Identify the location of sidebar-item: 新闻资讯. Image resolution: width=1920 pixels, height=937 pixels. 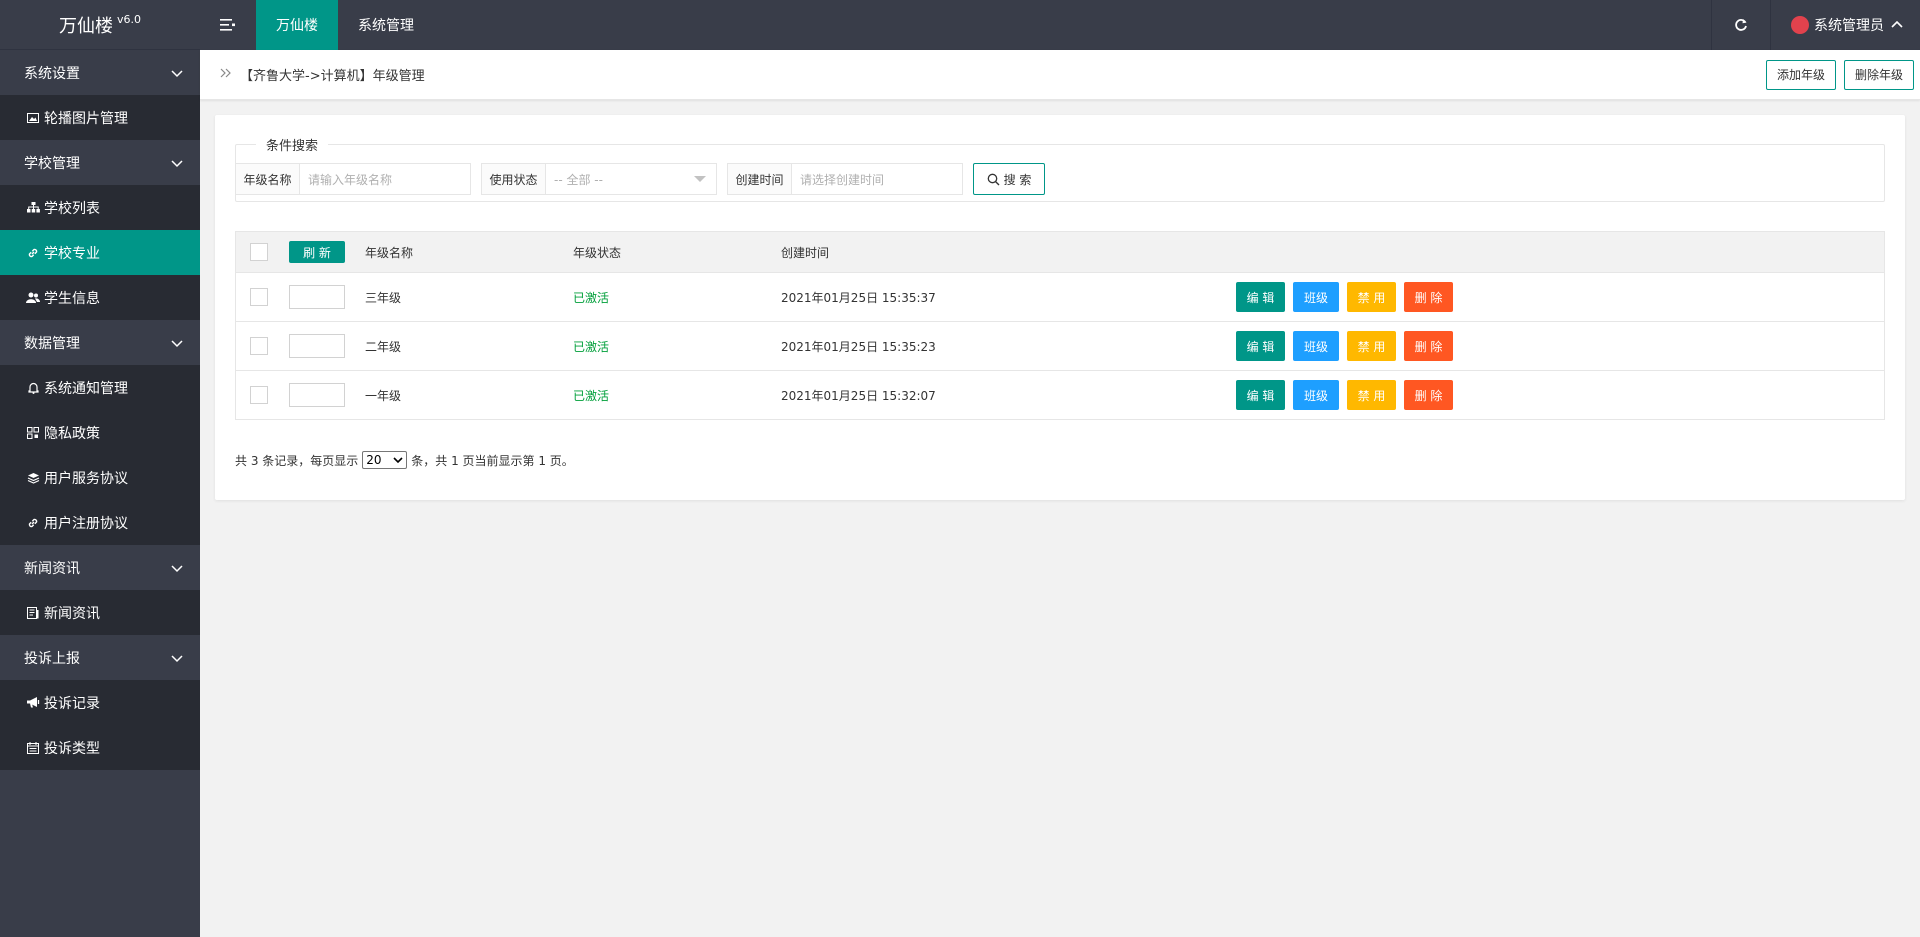
(100, 612).